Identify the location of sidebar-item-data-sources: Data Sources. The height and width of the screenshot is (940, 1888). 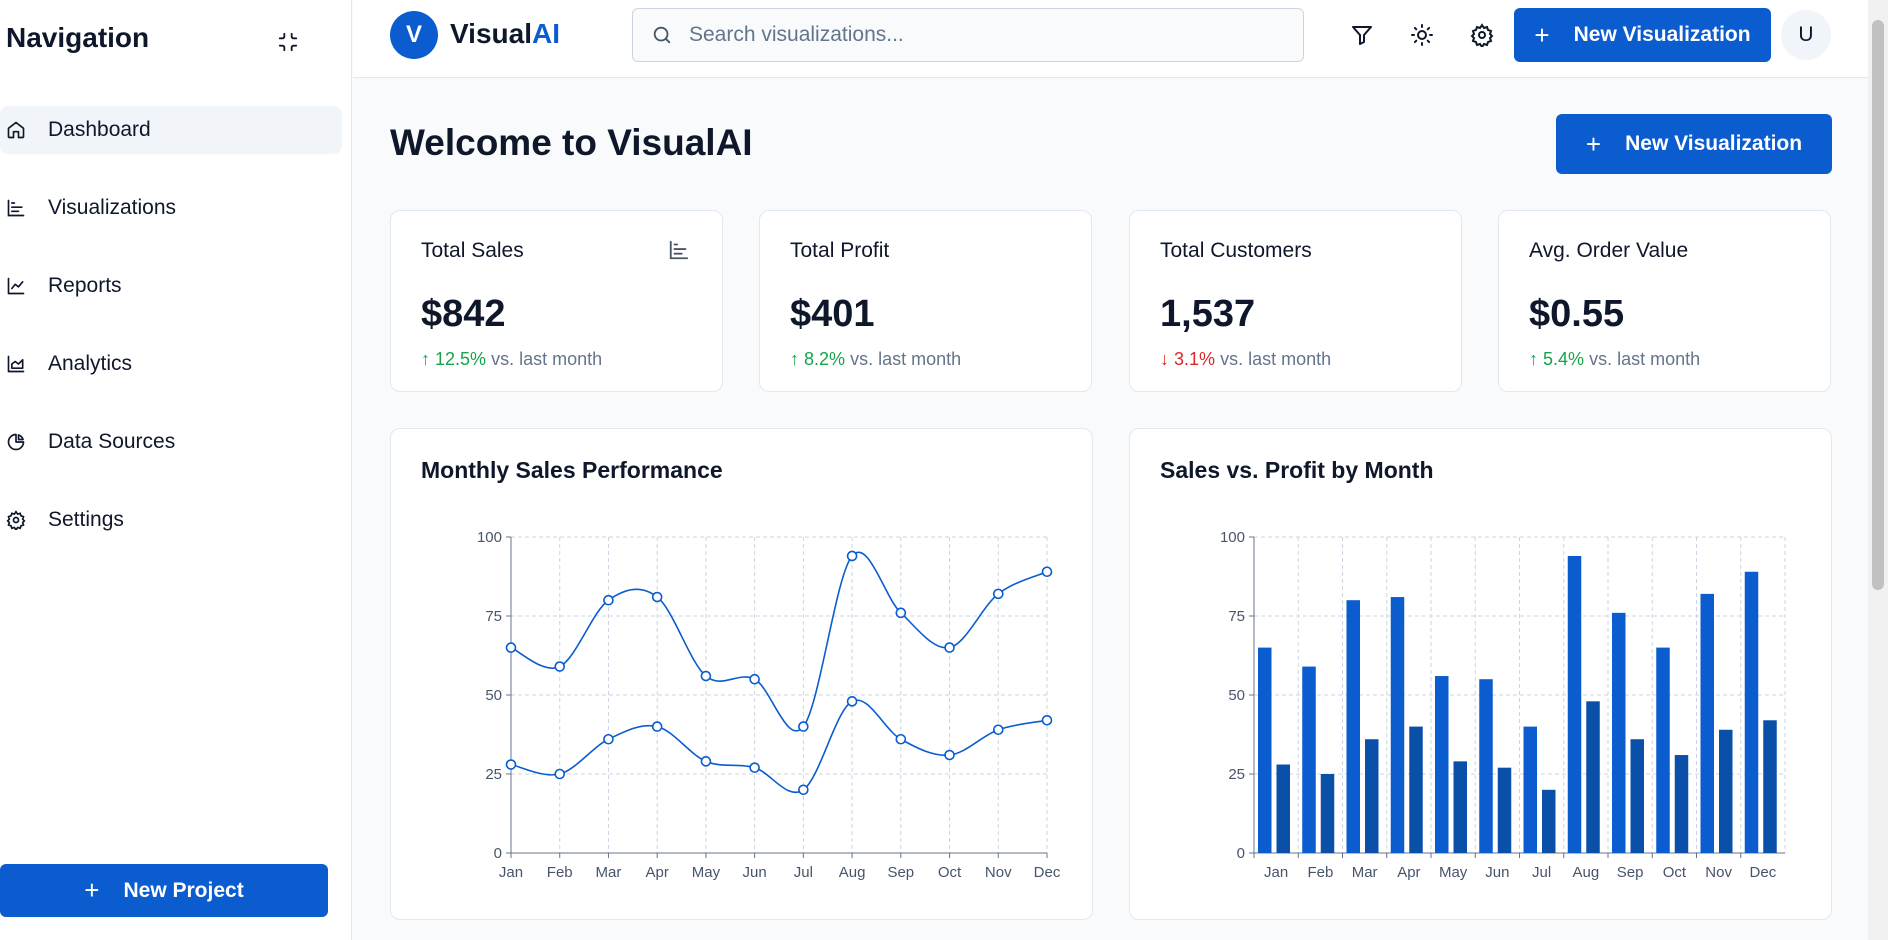
(171, 442).